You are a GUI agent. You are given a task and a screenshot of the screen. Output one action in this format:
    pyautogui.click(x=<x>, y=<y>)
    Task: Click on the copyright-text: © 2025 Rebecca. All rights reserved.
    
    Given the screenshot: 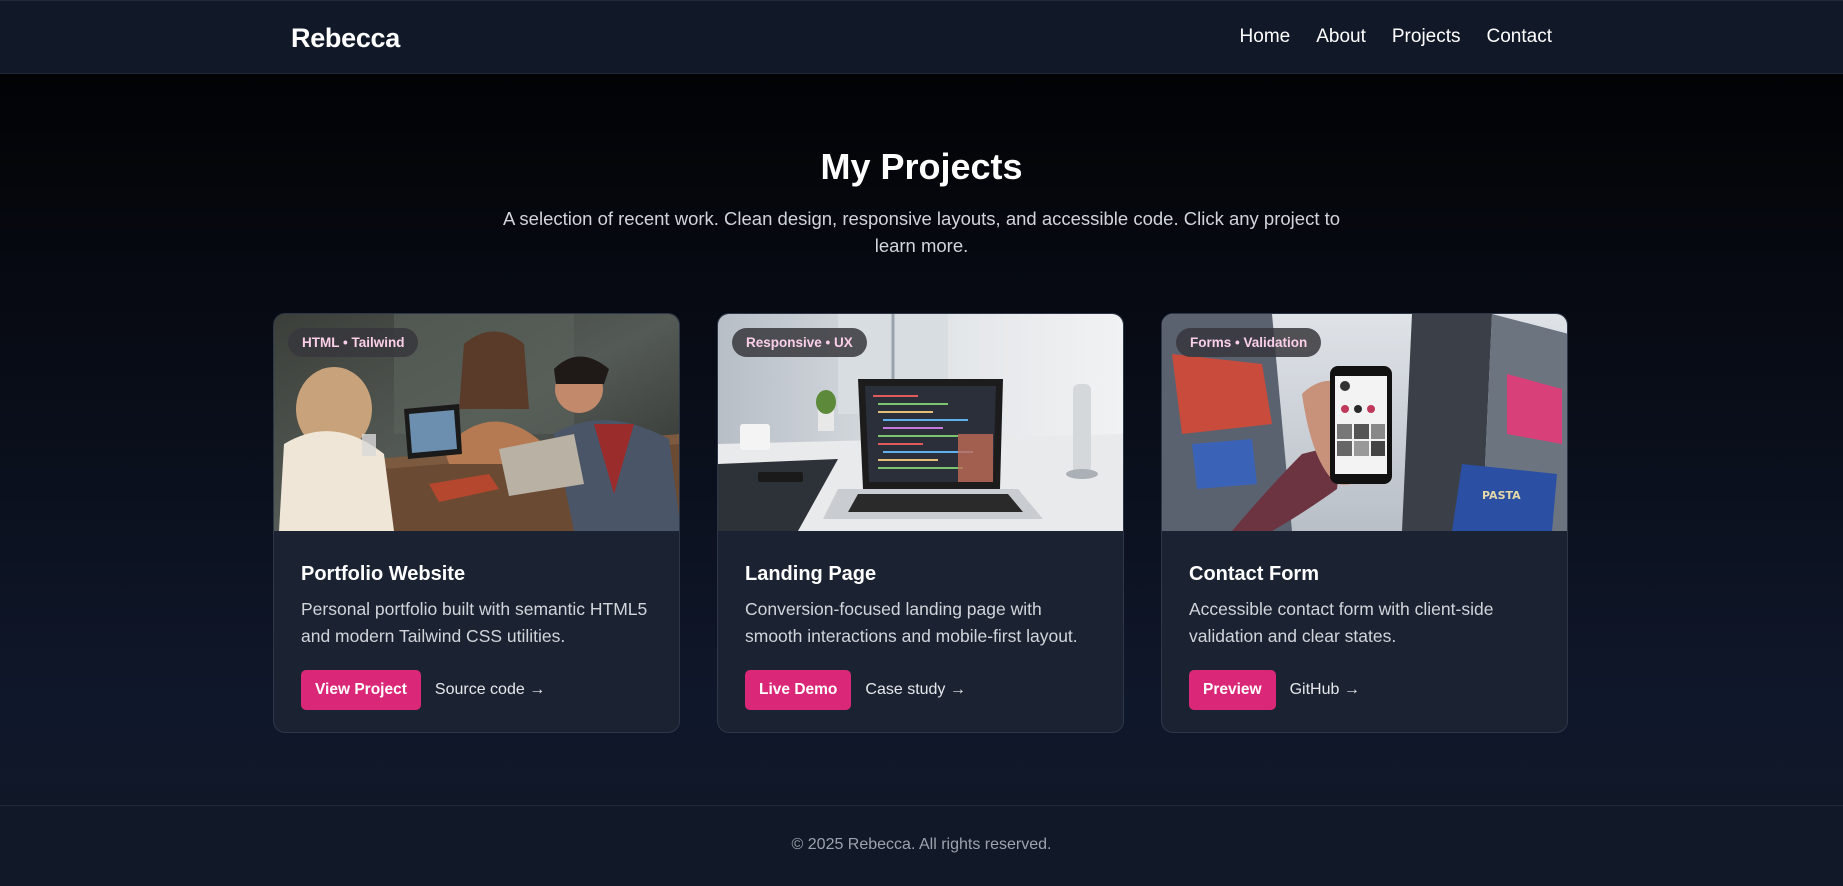 What is the action you would take?
    pyautogui.click(x=921, y=844)
    